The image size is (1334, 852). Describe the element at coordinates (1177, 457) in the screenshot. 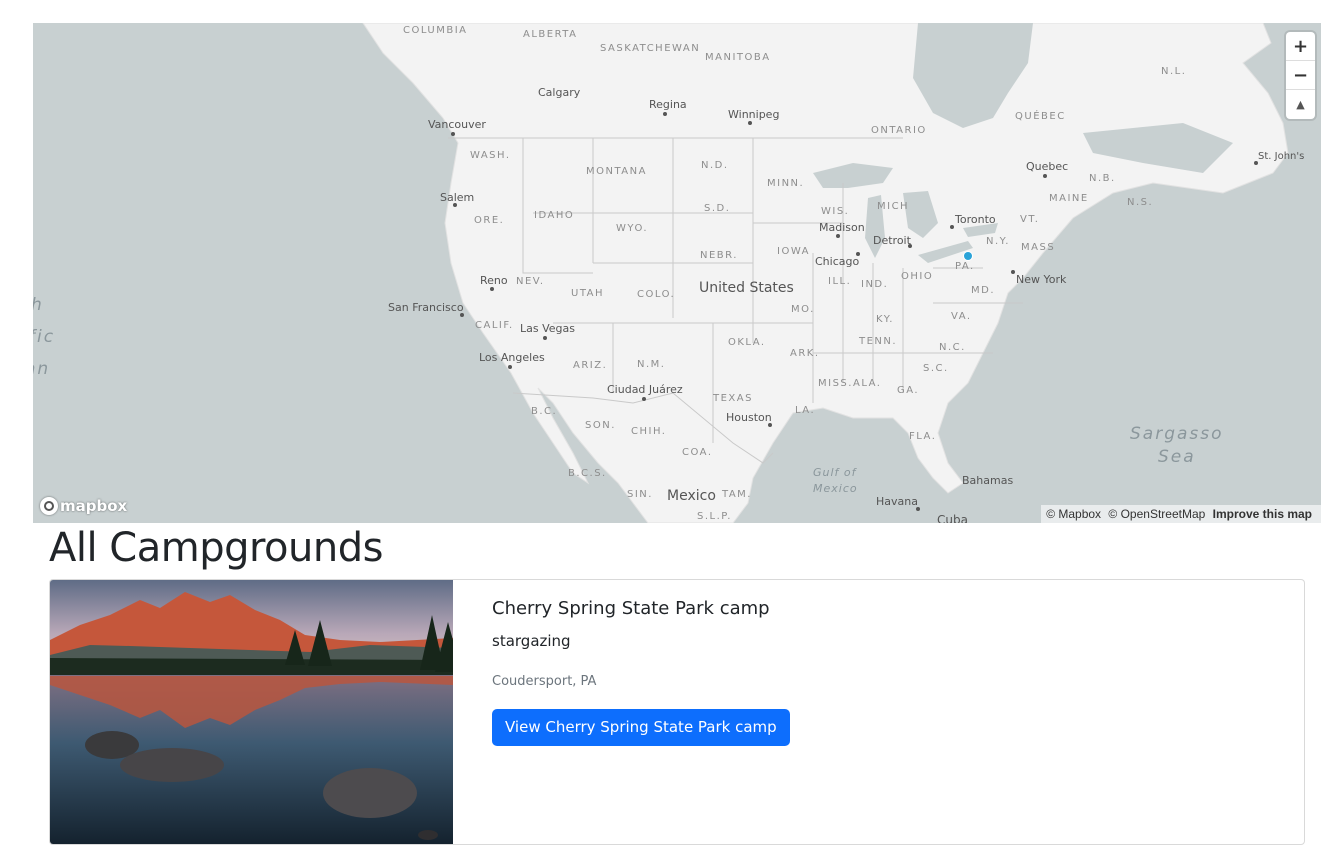

I see `map-label-sargasso-2: Sea` at that location.